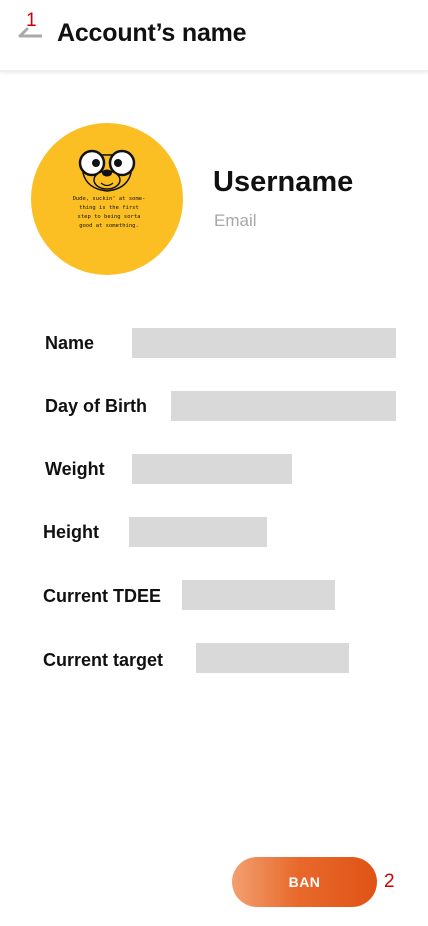  What do you see at coordinates (31, 20) in the screenshot?
I see `annotation-marker-back: 1` at bounding box center [31, 20].